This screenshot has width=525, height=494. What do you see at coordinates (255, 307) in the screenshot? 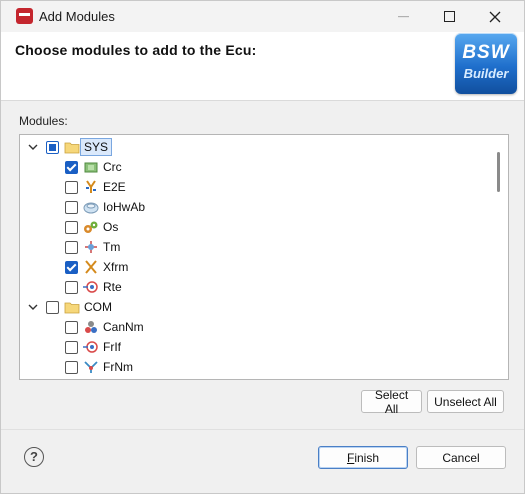
I see `tree-category-row: COM` at bounding box center [255, 307].